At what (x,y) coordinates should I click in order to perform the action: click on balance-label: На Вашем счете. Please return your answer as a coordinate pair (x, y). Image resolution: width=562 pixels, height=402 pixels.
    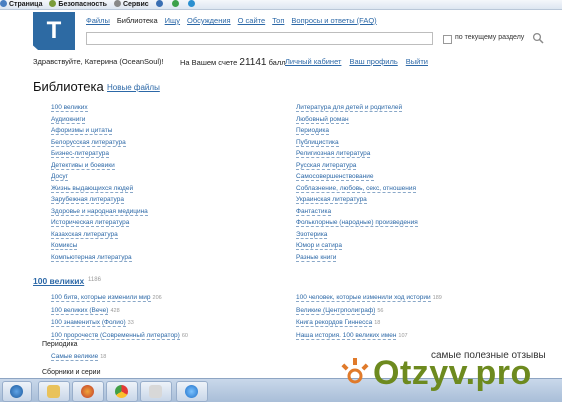
    Looking at the image, I should click on (209, 62).